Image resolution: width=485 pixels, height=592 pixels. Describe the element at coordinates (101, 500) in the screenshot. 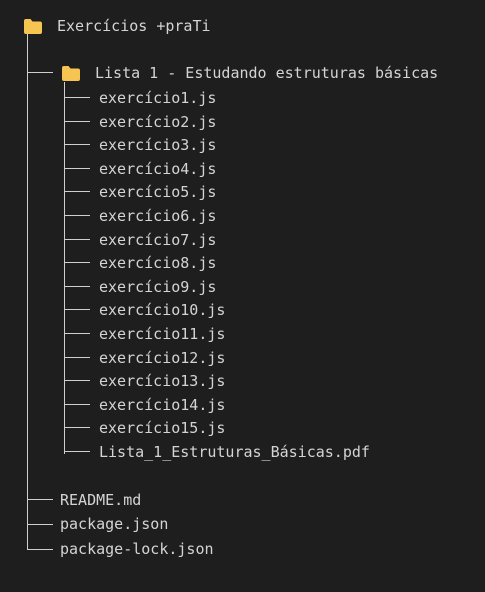

I see `file-name: README.md` at that location.